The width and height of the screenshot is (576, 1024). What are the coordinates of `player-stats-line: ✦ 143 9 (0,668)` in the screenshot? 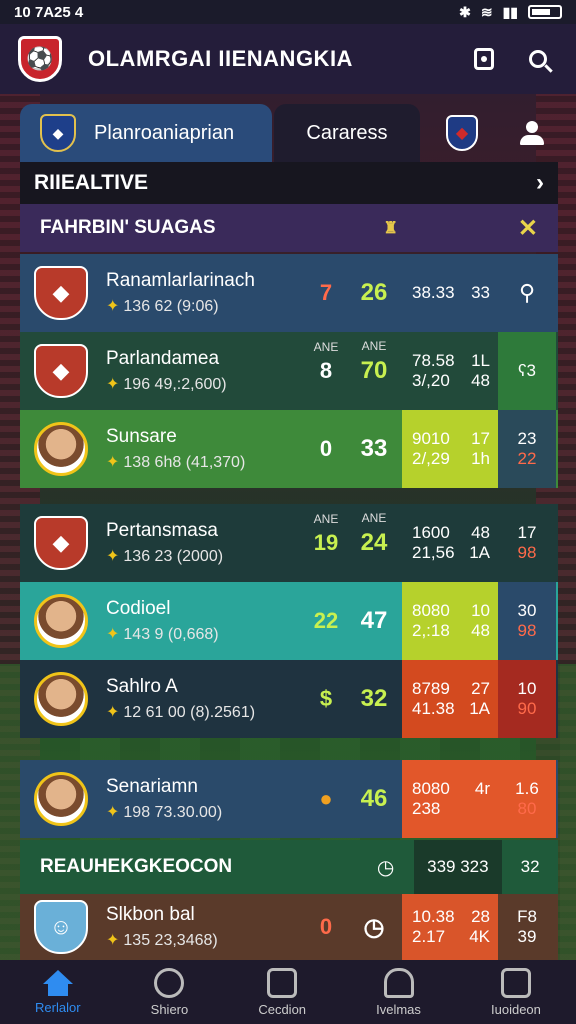 It's located at (206, 634).